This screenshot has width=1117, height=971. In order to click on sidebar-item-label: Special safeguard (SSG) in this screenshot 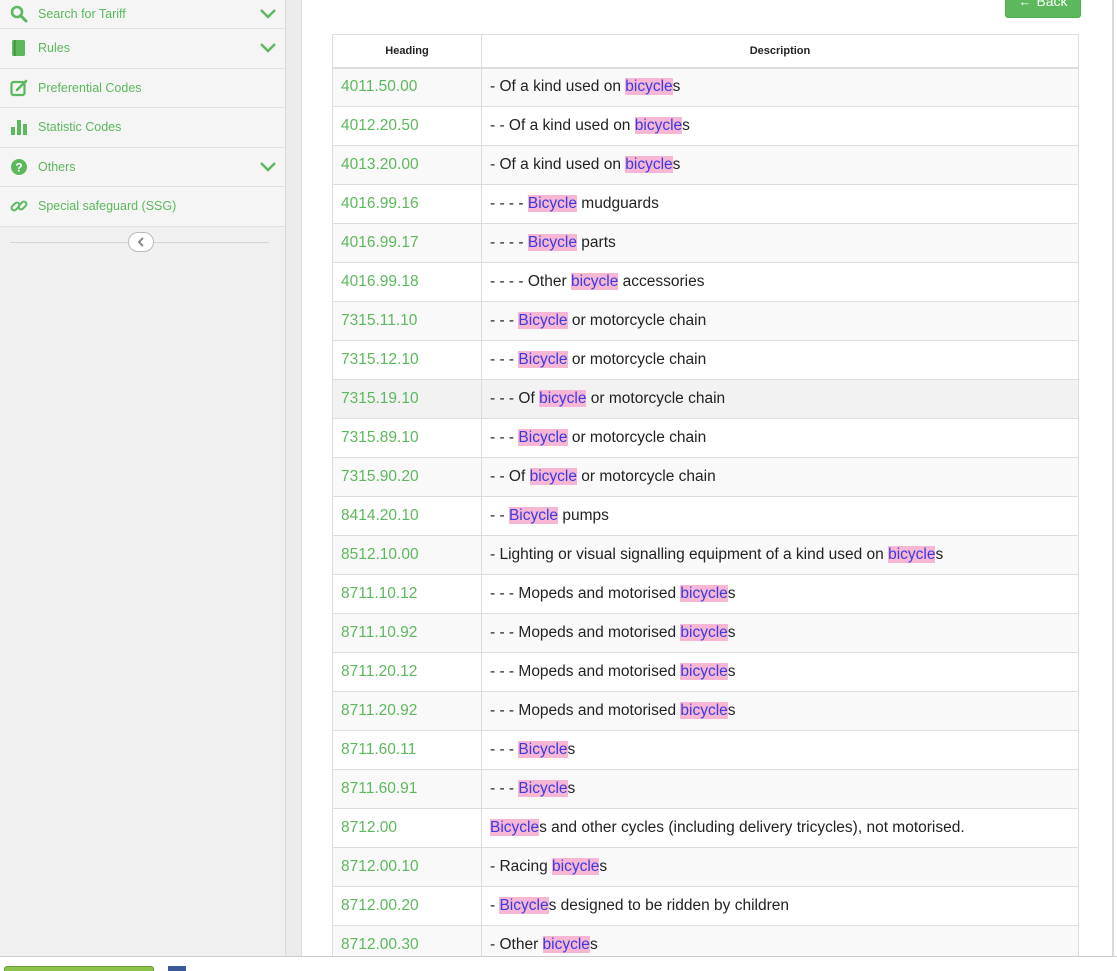, I will do `click(107, 206)`.